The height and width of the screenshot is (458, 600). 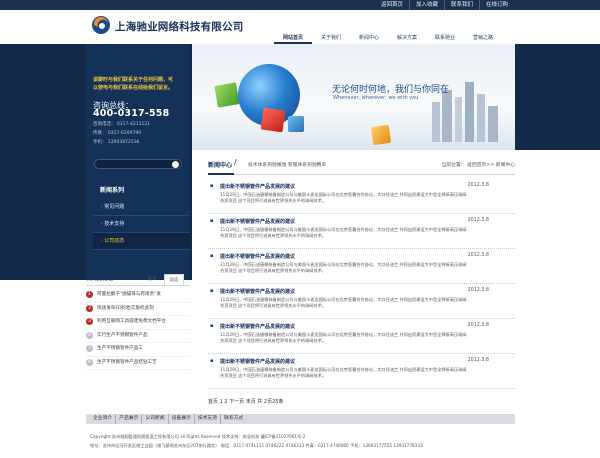 I want to click on company-name: 上海驰业网络科技有限公司, so click(x=179, y=26).